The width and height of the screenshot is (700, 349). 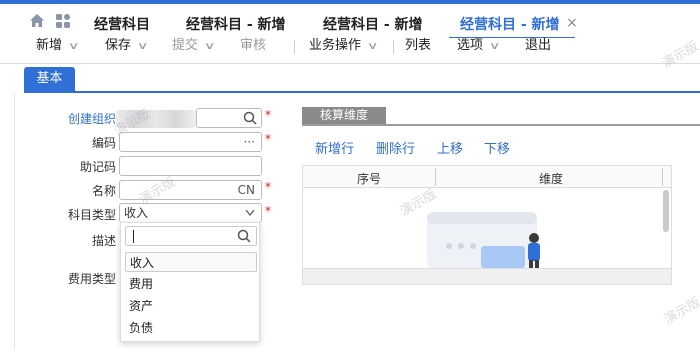 What do you see at coordinates (510, 24) in the screenshot?
I see `tab-account-new-active: 经营科目 - 新增` at bounding box center [510, 24].